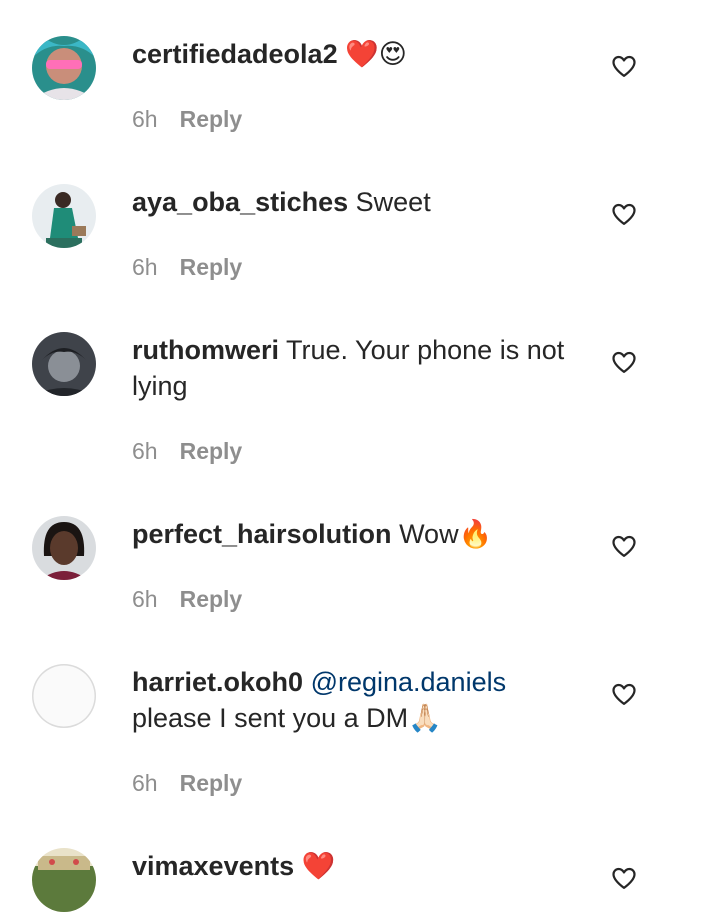  I want to click on comment-username: harriet.okoh0, so click(217, 682).